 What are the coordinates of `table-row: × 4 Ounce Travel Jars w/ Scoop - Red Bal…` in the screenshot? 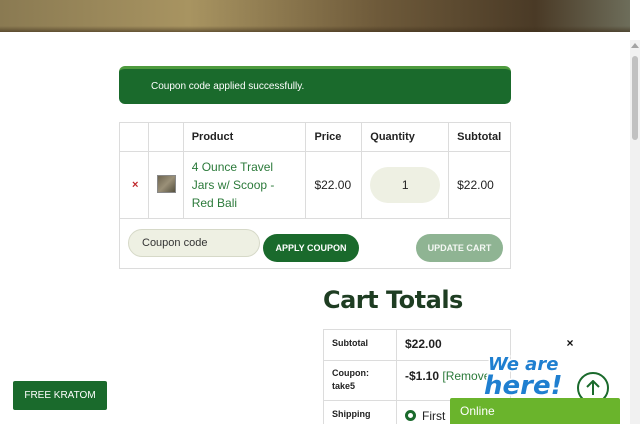 It's located at (315, 185).